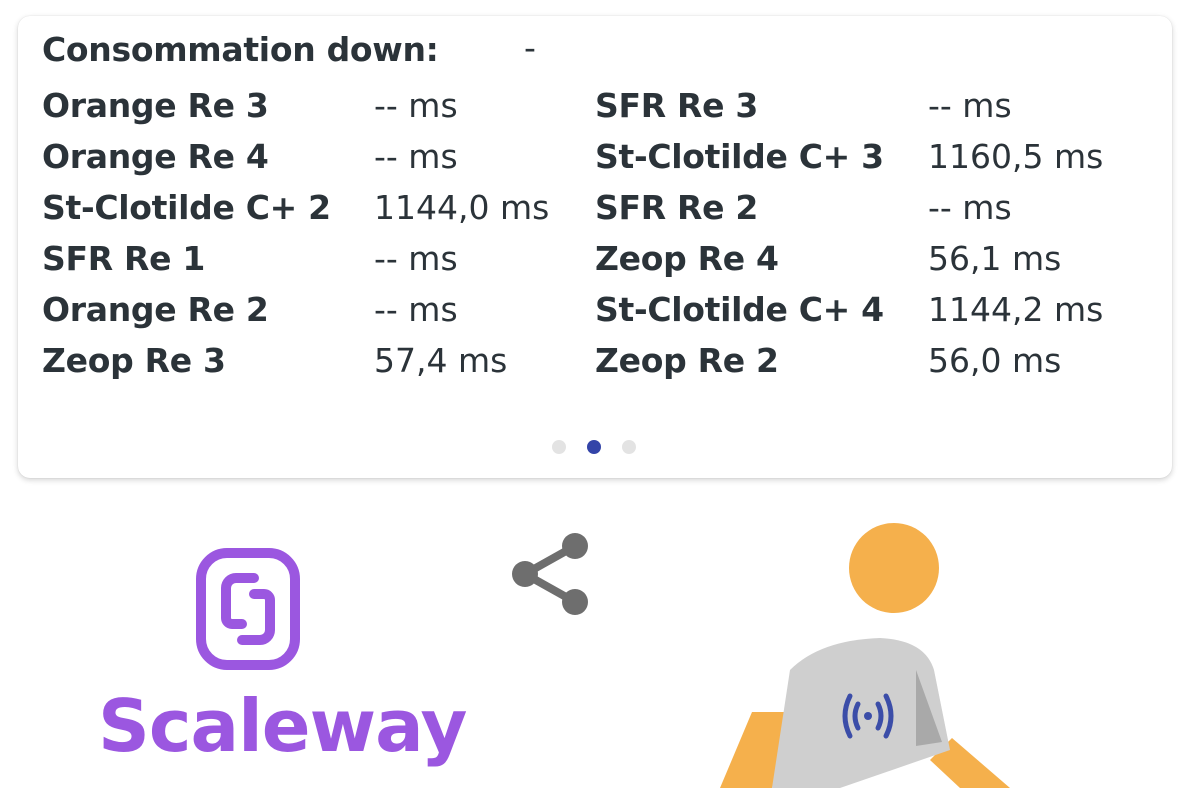  Describe the element at coordinates (155, 309) in the screenshot. I see `row-name: Orange Re 2` at that location.